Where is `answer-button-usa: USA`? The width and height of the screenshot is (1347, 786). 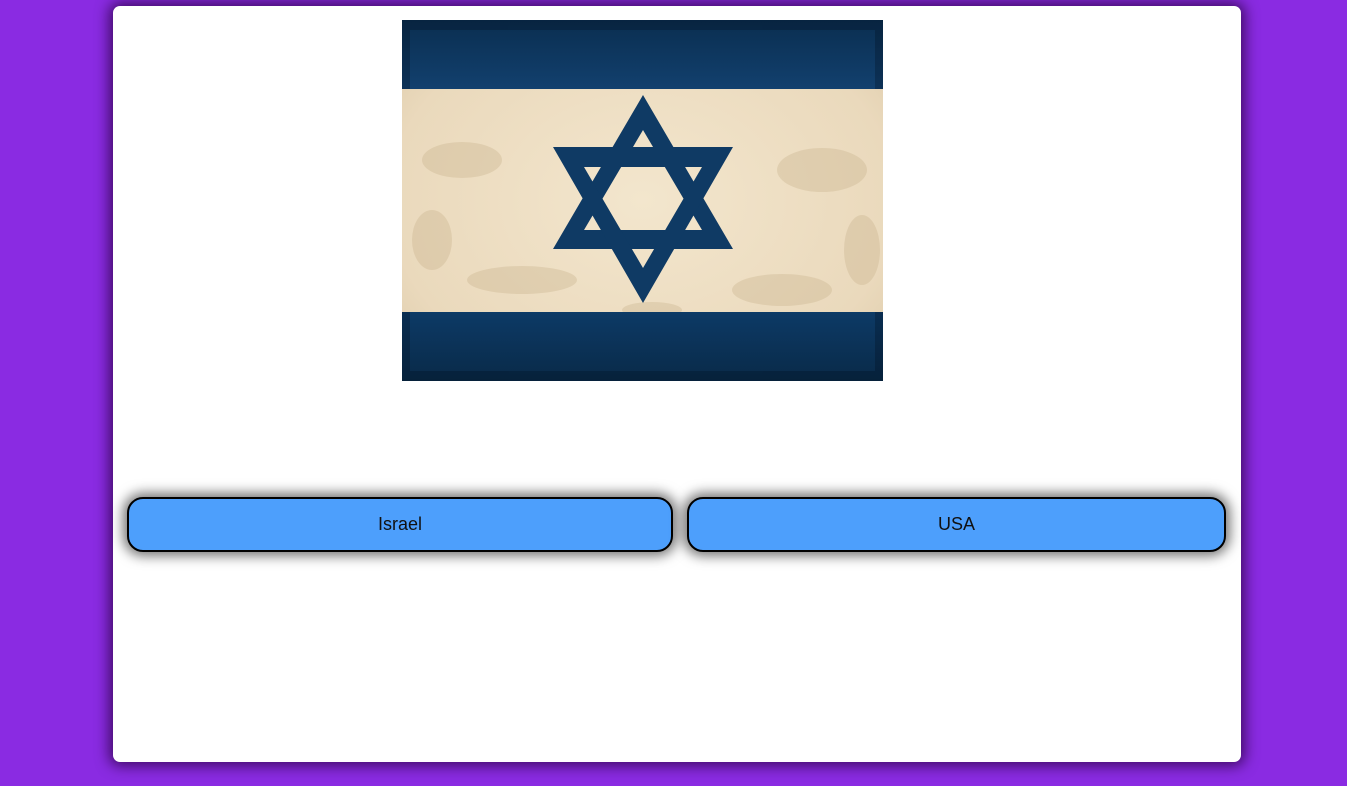
answer-button-usa: USA is located at coordinates (956, 524).